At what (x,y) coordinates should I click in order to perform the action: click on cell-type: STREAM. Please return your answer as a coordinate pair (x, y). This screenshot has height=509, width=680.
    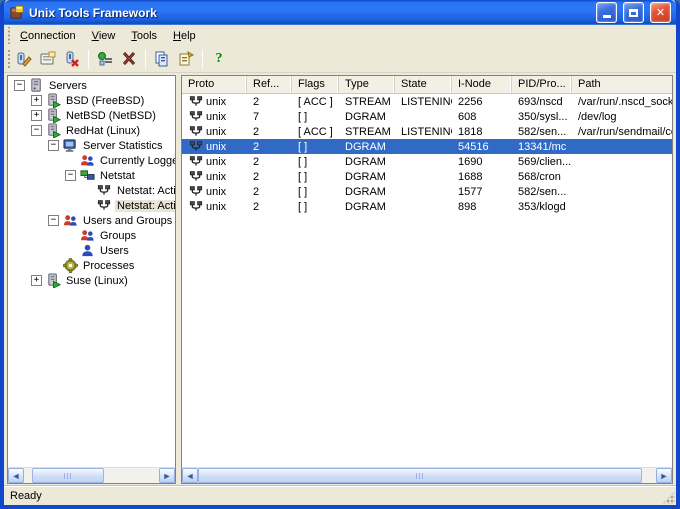
    Looking at the image, I should click on (368, 101).